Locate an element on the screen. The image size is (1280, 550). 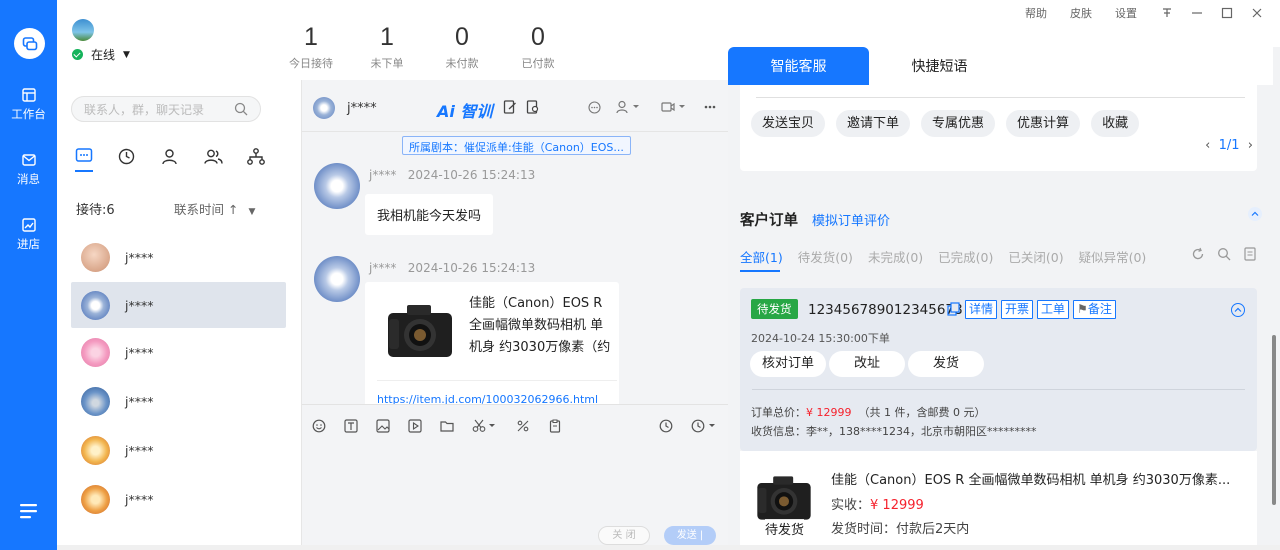
sort-selector: 联系时间 ↑ ▼ is located at coordinates (214, 208).